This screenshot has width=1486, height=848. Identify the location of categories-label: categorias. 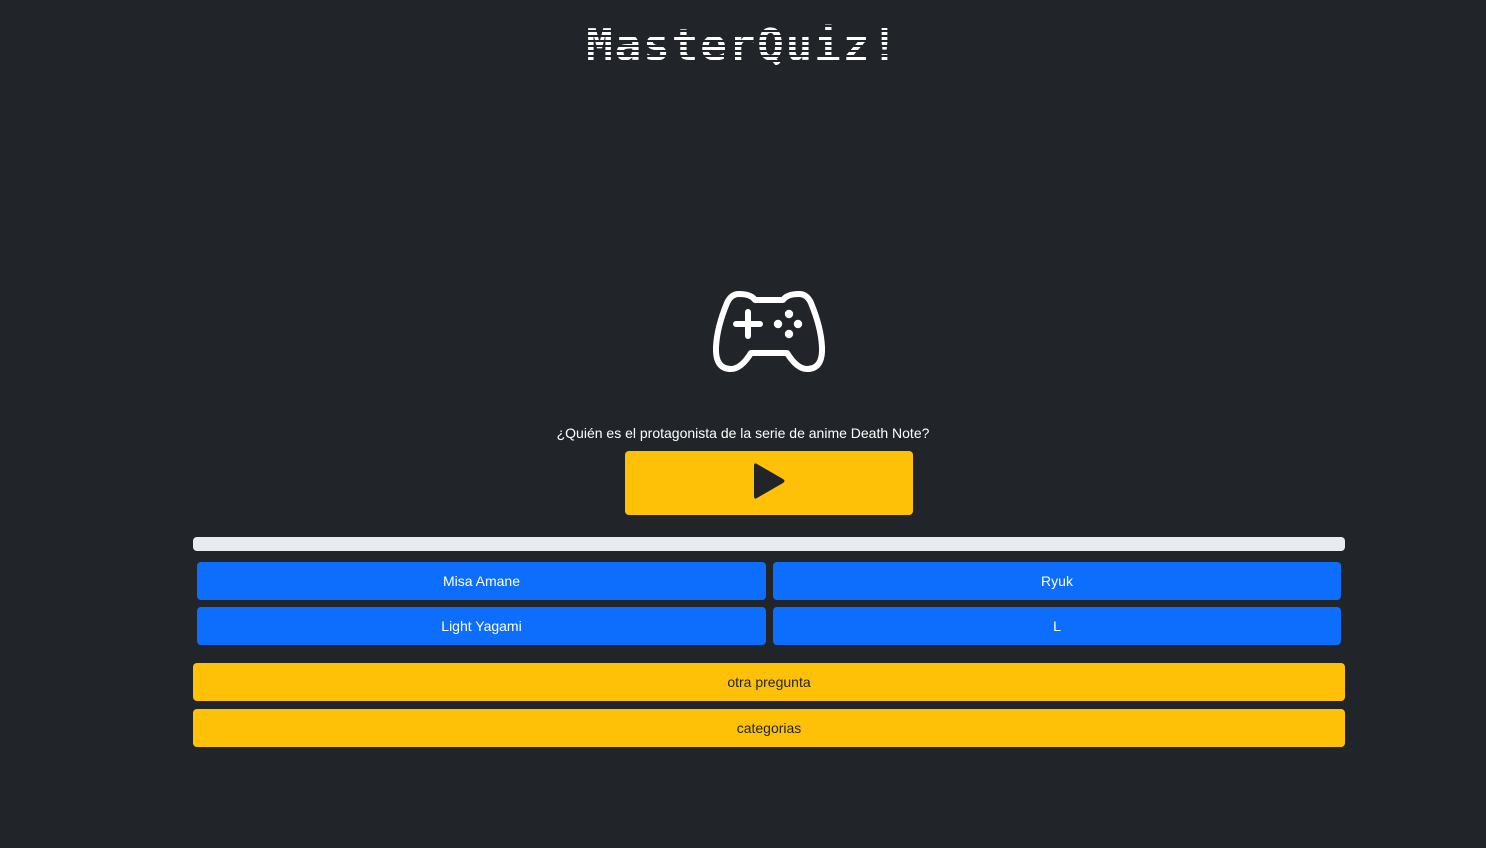
(769, 728).